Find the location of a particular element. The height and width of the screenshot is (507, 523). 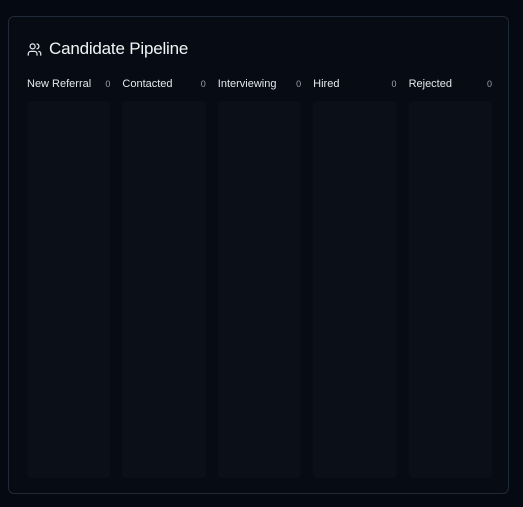

column-new-referral: New Referral 0 is located at coordinates (69, 276).